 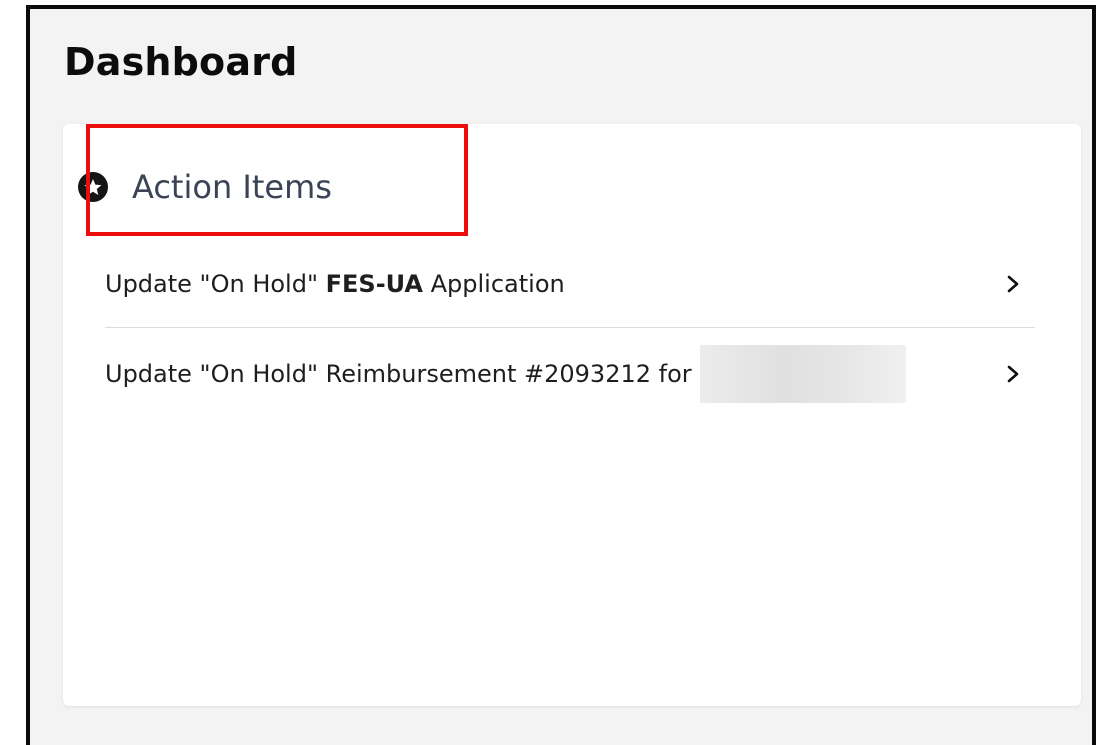 I want to click on page-title: Dashboard, so click(x=181, y=62).